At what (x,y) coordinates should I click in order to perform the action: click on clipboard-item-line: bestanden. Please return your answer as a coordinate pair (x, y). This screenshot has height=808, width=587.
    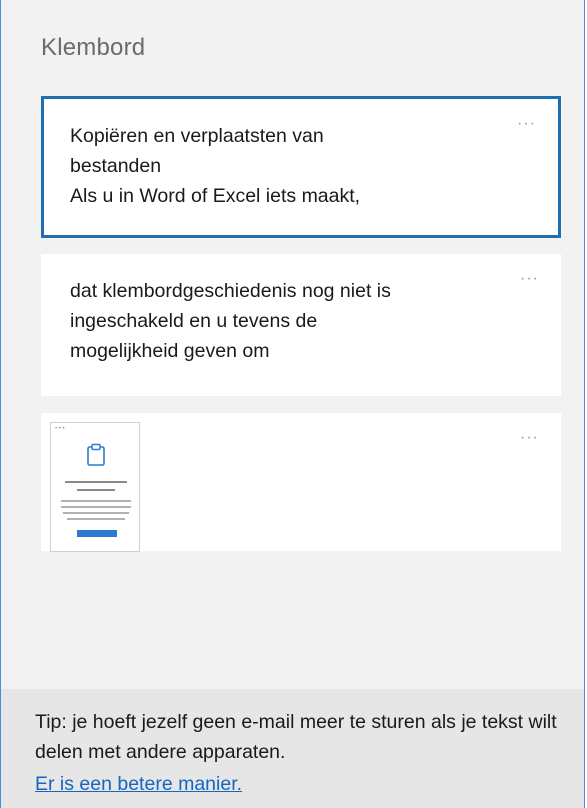
    Looking at the image, I should click on (116, 166).